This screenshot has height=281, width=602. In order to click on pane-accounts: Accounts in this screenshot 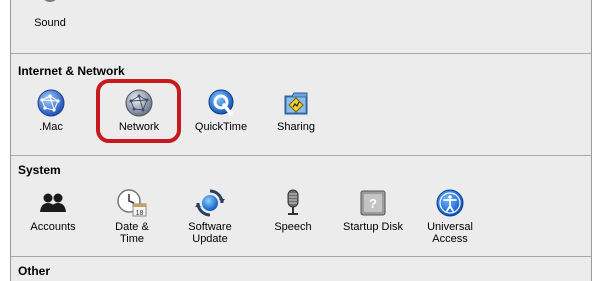, I will do `click(53, 210)`.